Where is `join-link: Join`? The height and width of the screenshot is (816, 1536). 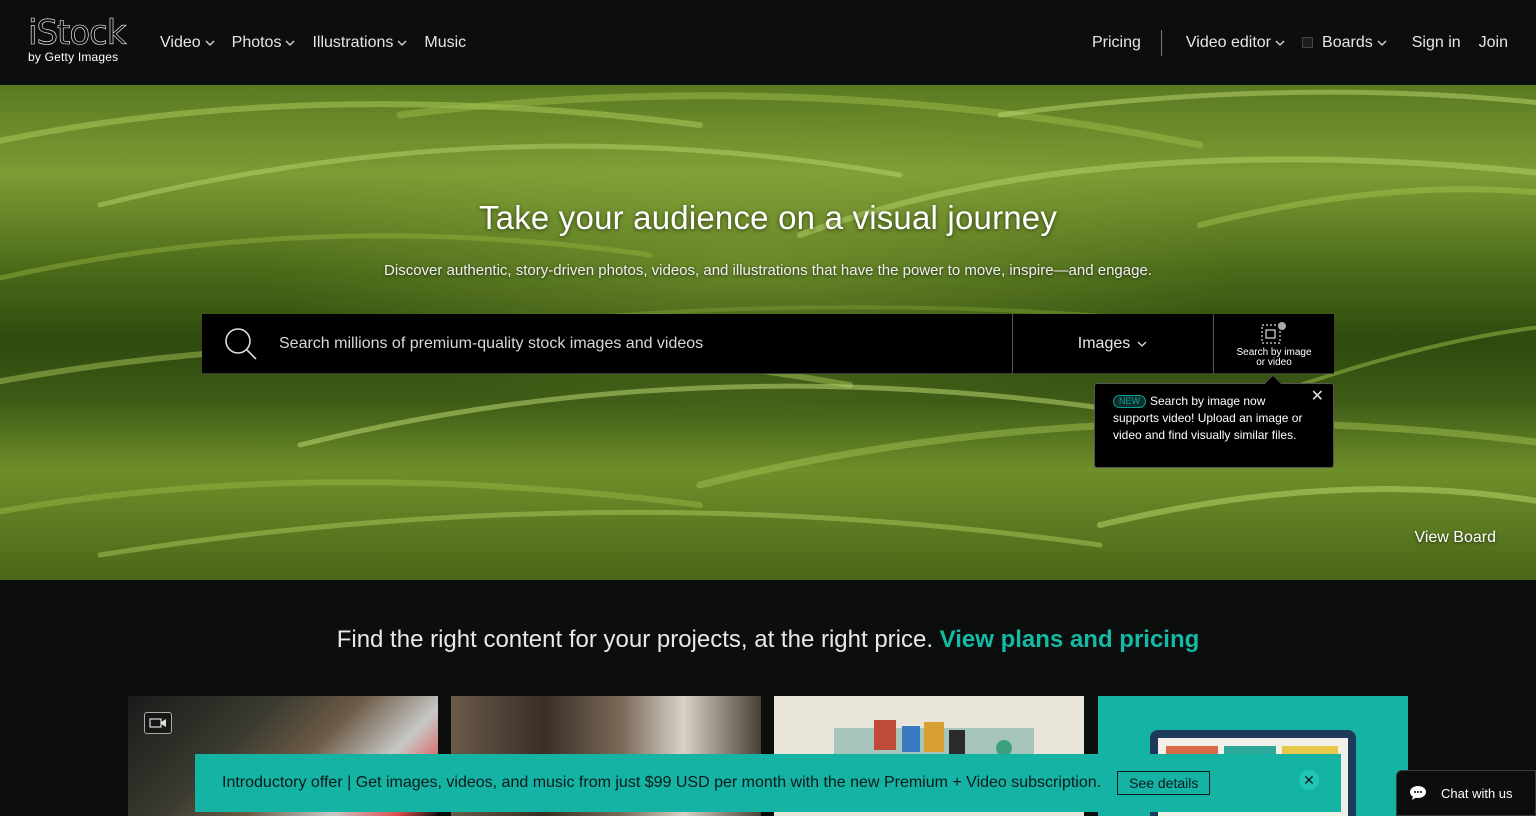 join-link: Join is located at coordinates (1493, 43).